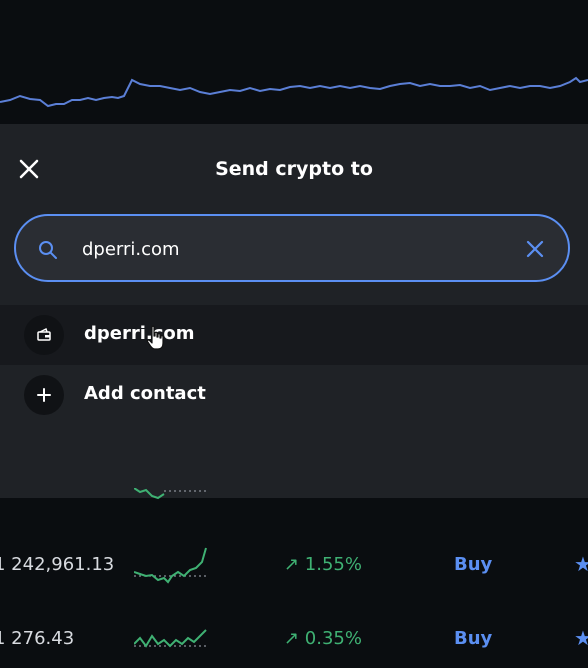 The width and height of the screenshot is (588, 668). I want to click on search-result-dperri: dperri.com, so click(294, 335).